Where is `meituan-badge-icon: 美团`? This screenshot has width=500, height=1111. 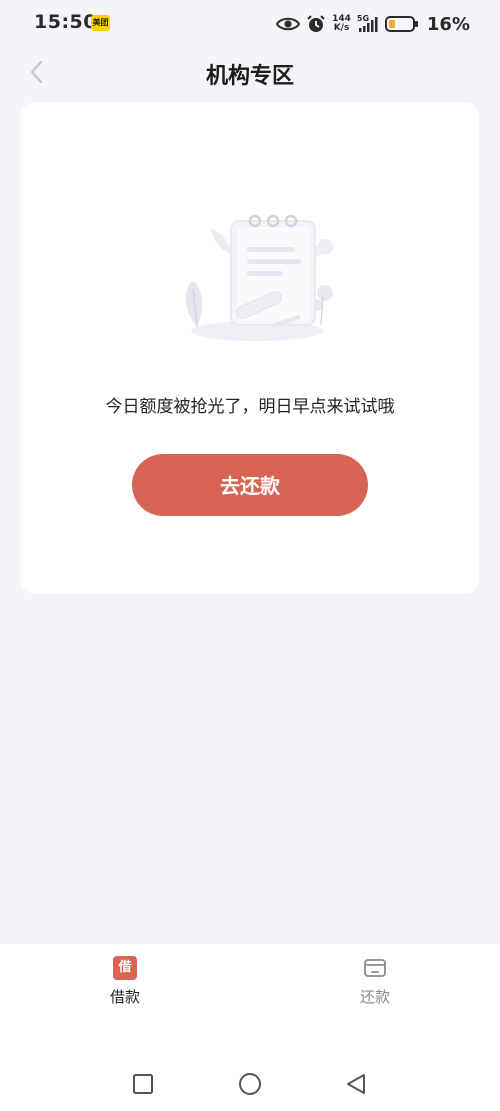 meituan-badge-icon: 美团 is located at coordinates (100, 23).